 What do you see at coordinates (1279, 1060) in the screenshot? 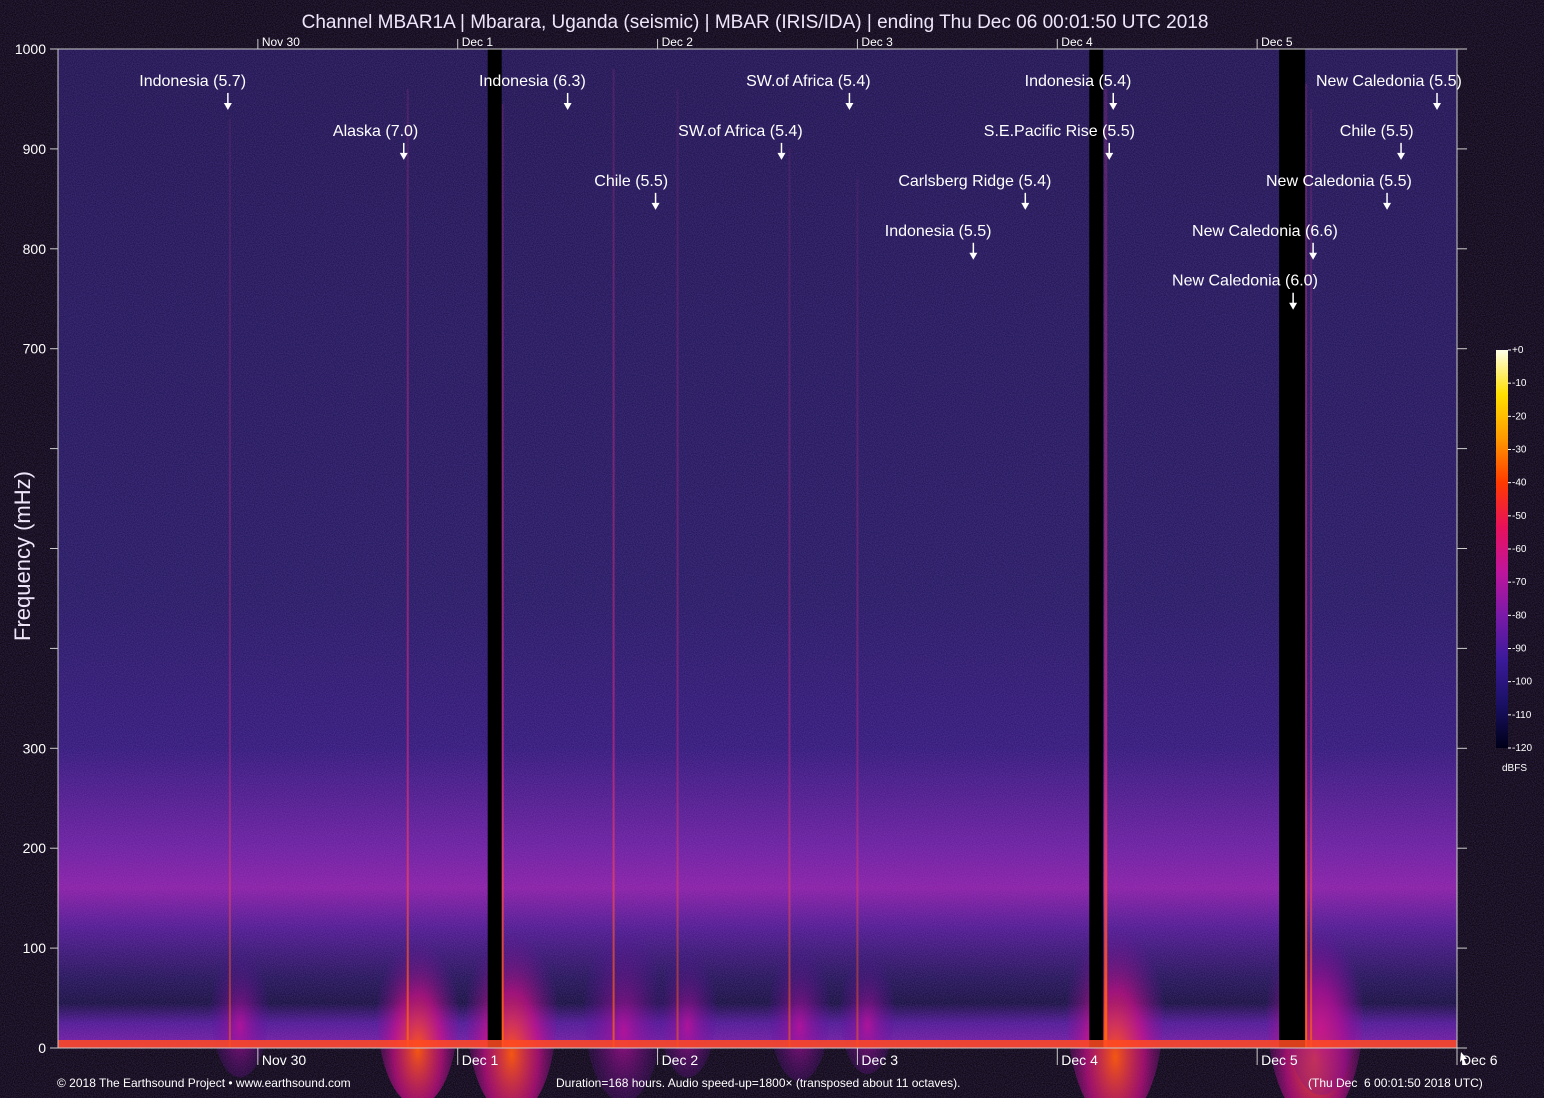
I see `bottom-date-label: Dec 5` at bounding box center [1279, 1060].